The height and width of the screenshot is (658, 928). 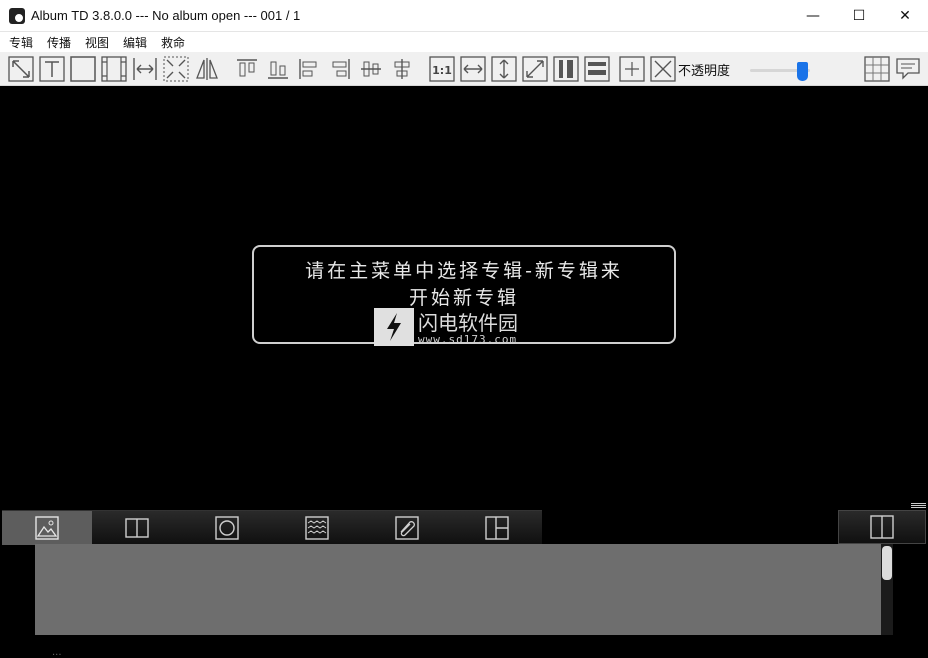 What do you see at coordinates (504, 69) in the screenshot?
I see `fit-height-icon` at bounding box center [504, 69].